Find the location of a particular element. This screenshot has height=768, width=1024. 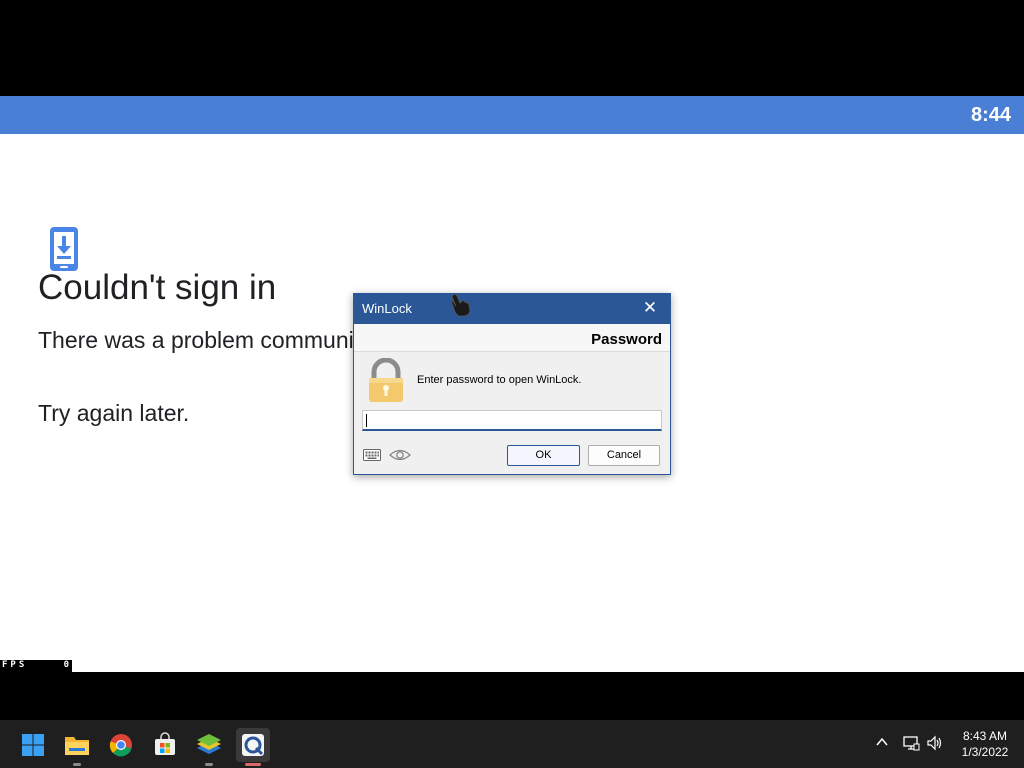

phone-download-icon is located at coordinates (64, 249).